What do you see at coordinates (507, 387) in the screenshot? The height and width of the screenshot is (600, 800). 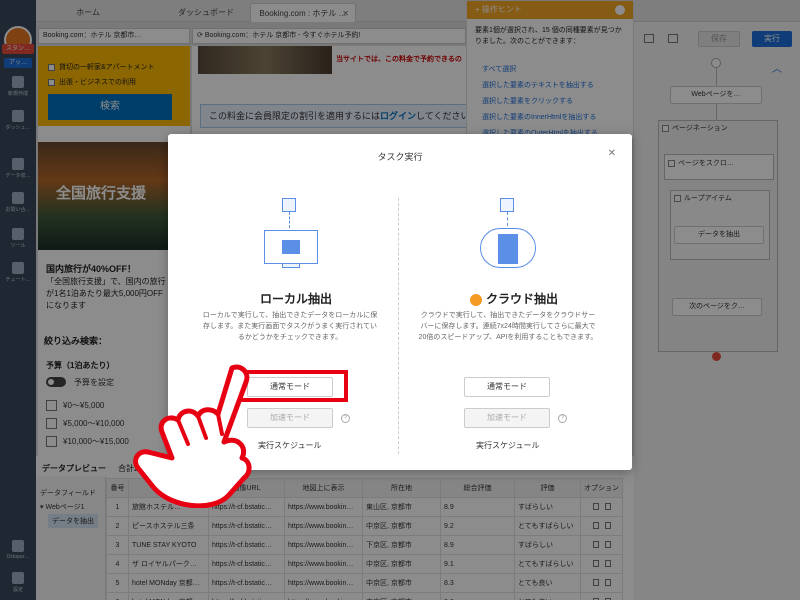 I see `cloud-normal-mode-button: 通常モード` at bounding box center [507, 387].